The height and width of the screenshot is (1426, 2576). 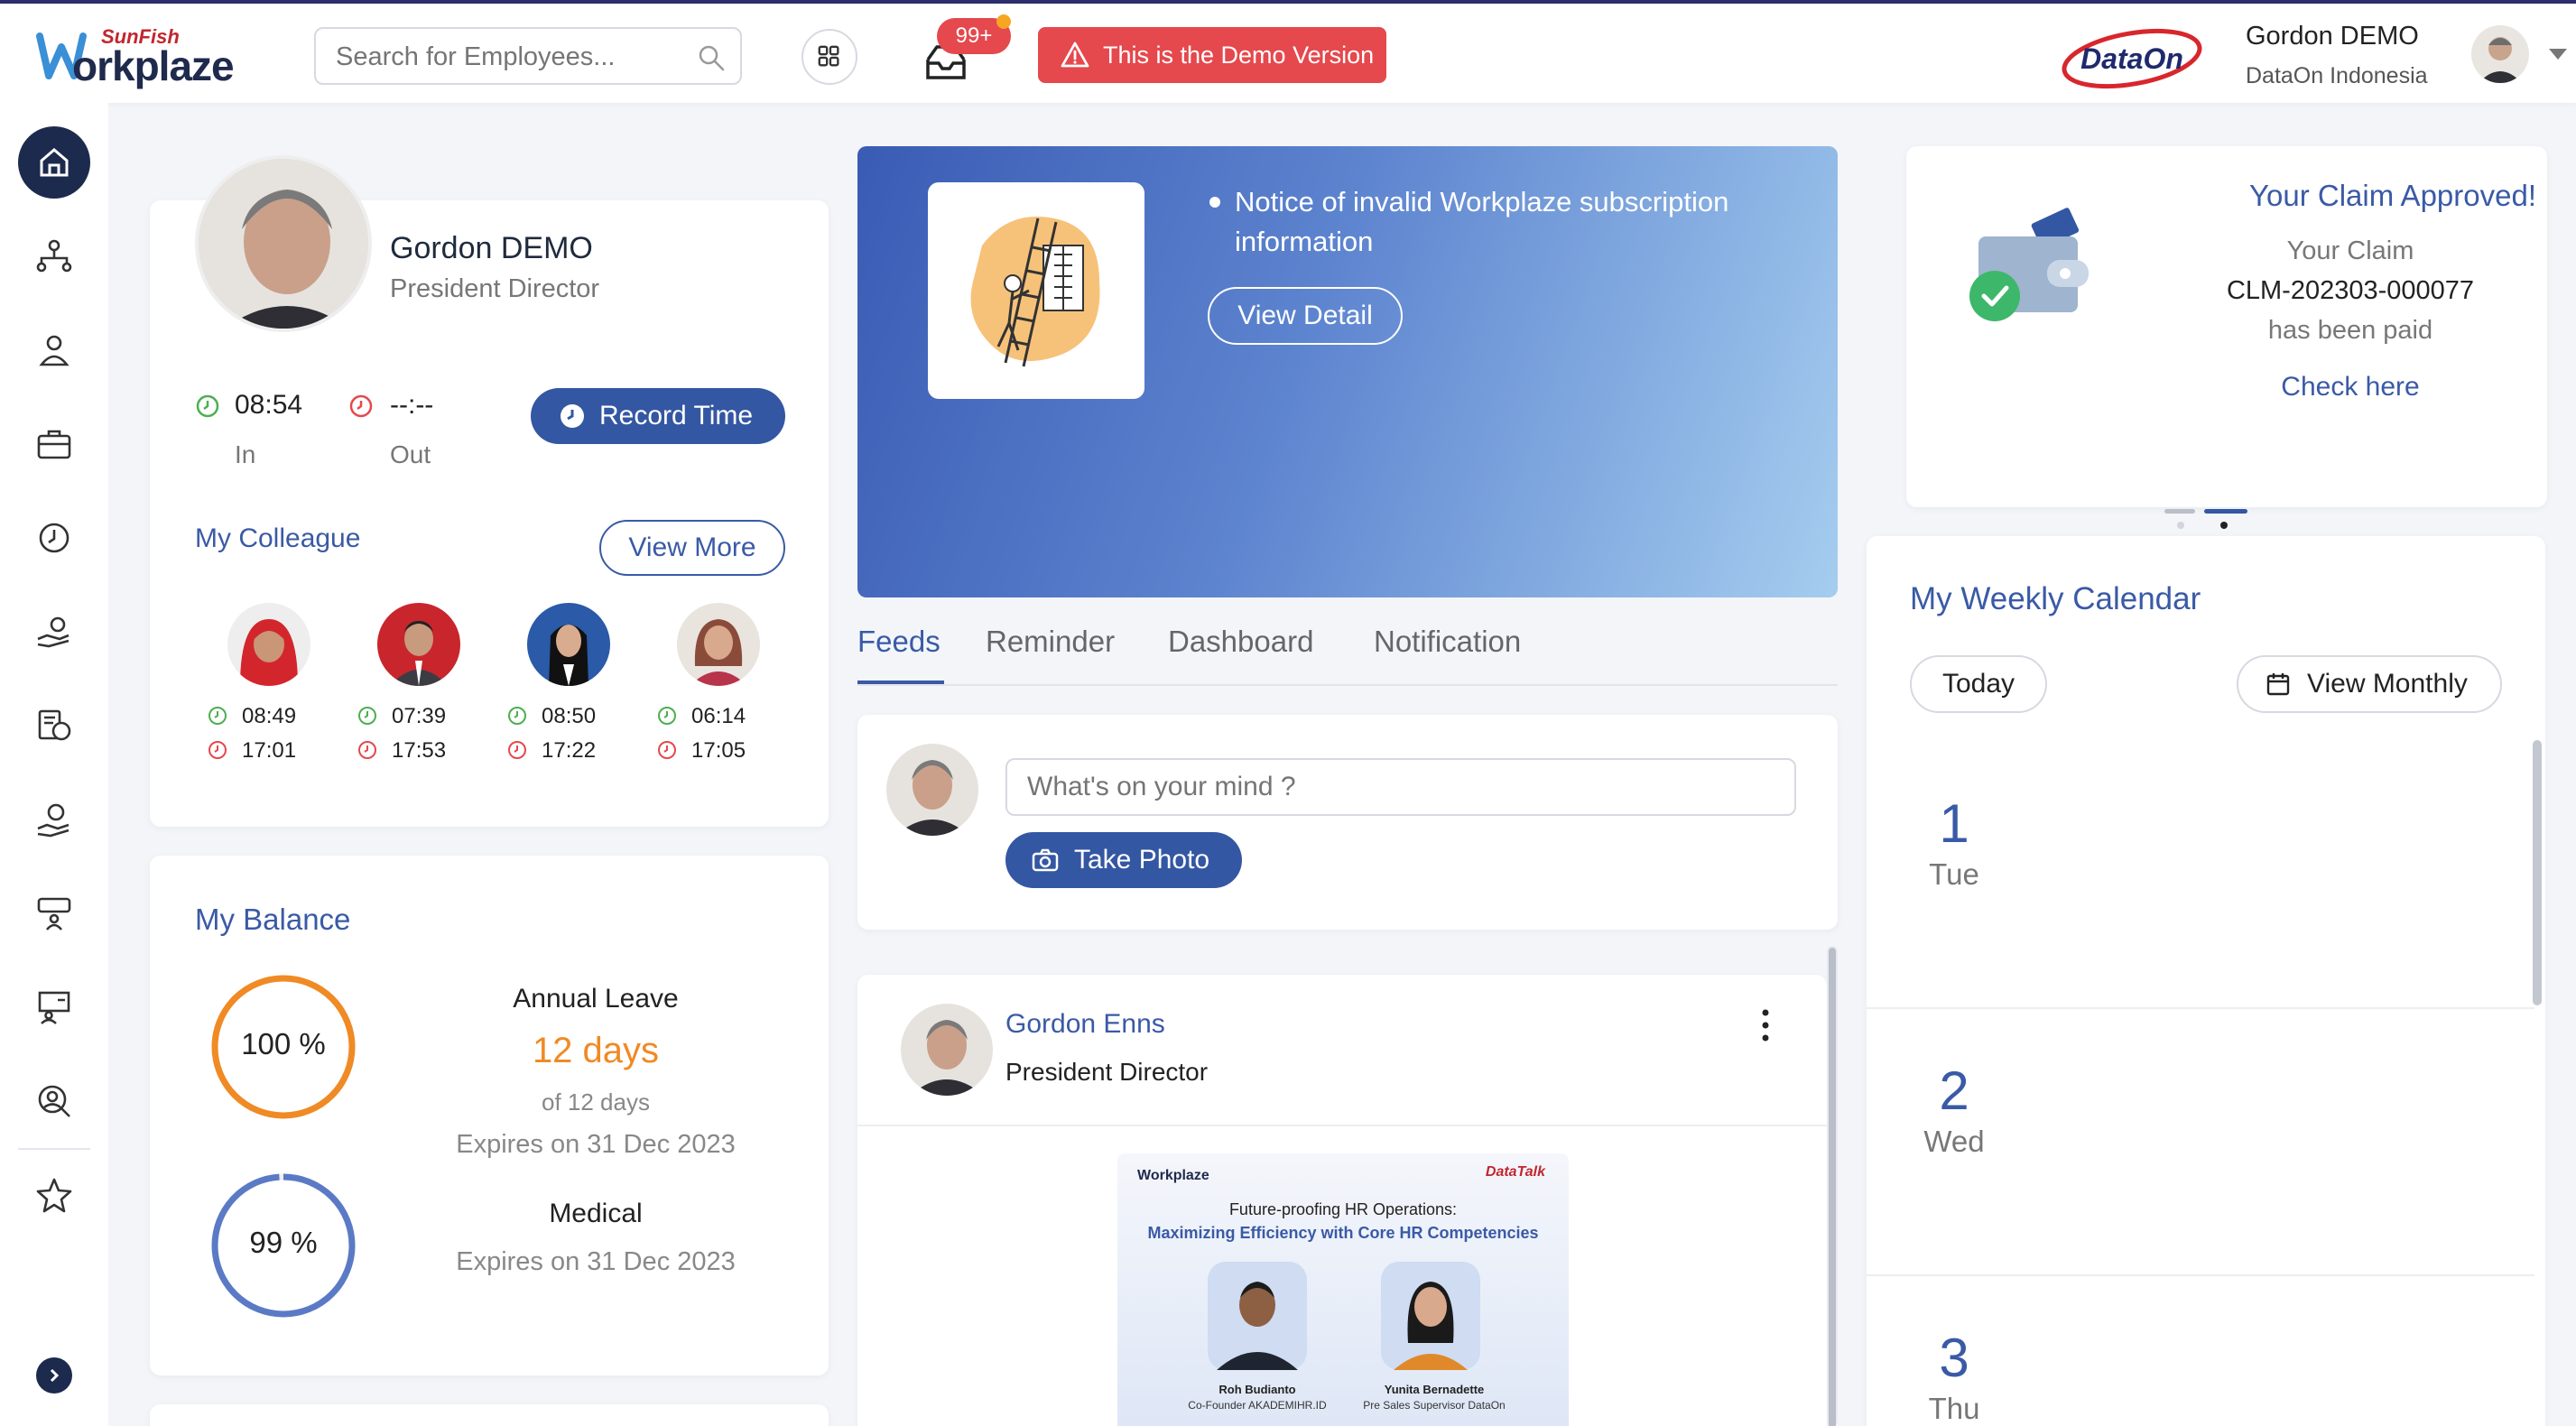 I want to click on profile-title: President Director, so click(x=495, y=288).